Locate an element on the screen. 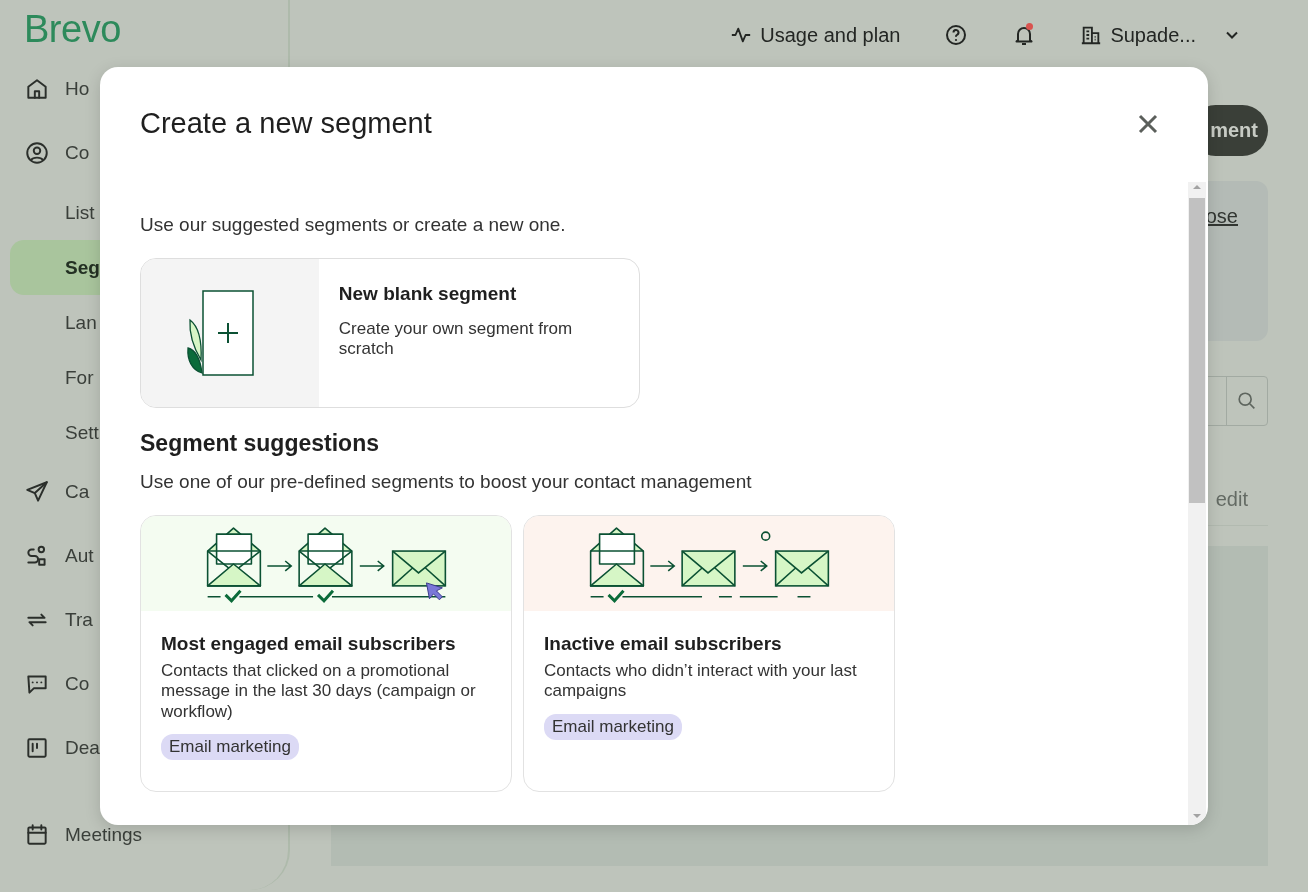  card-title: New blank segment is located at coordinates (428, 294).